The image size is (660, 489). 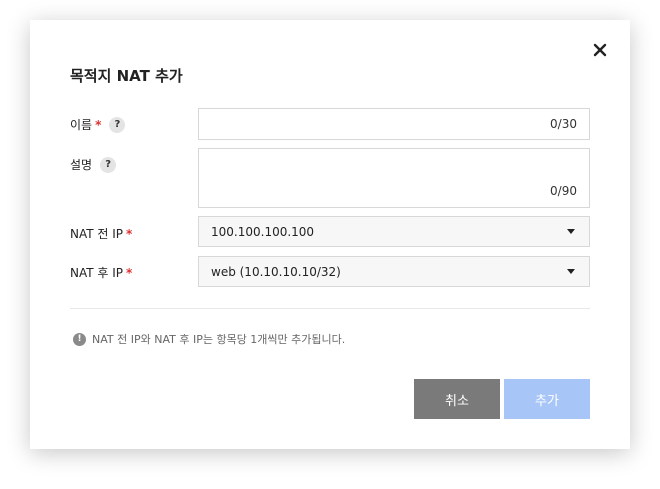 What do you see at coordinates (263, 231) in the screenshot?
I see `pre-nat-ip-selected-value: 100.100.100.100` at bounding box center [263, 231].